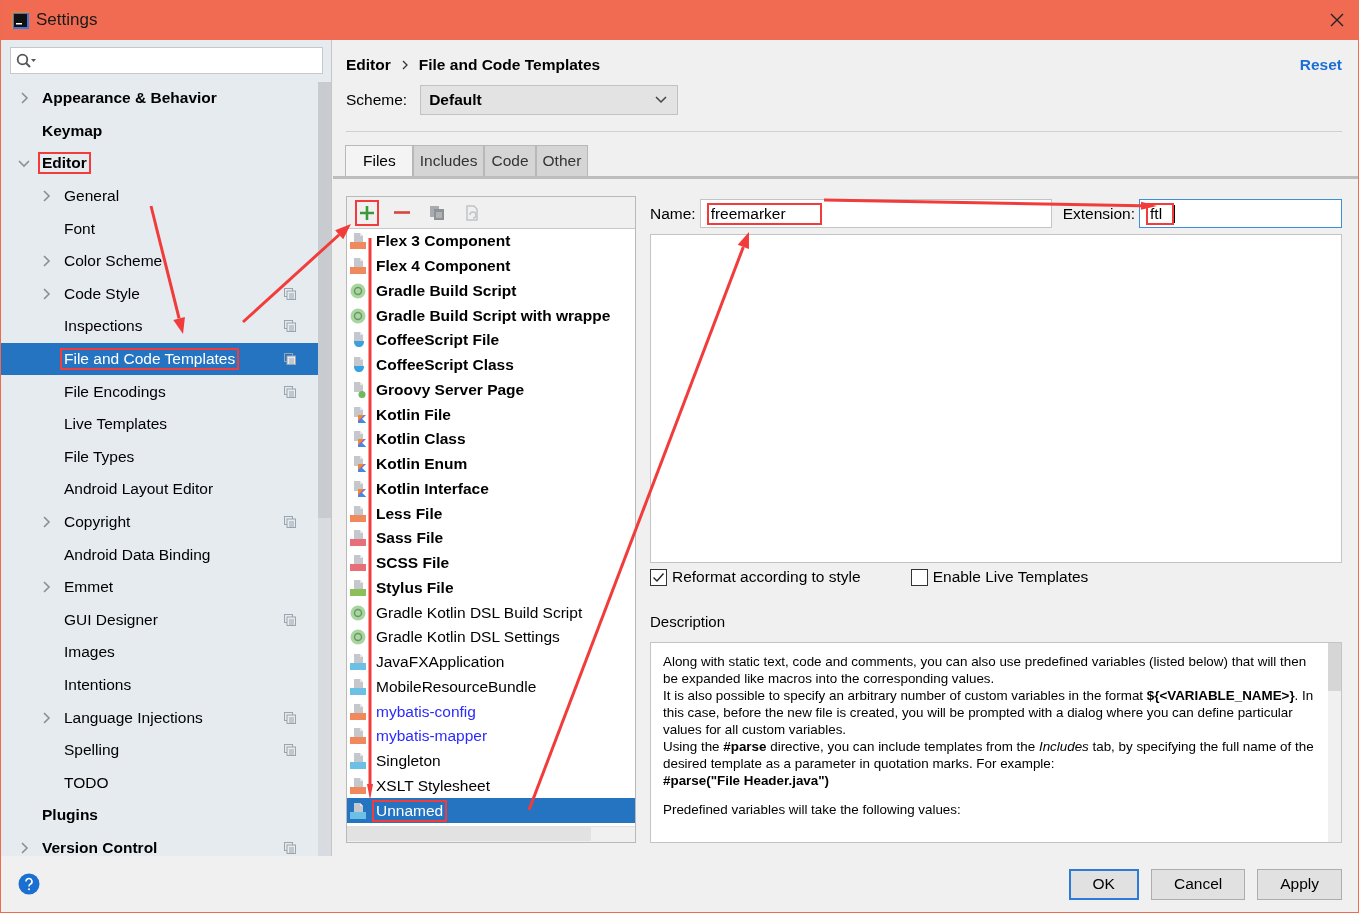 This screenshot has width=1359, height=913. Describe the element at coordinates (491, 489) in the screenshot. I see `template-item: Kotlin Interface` at that location.